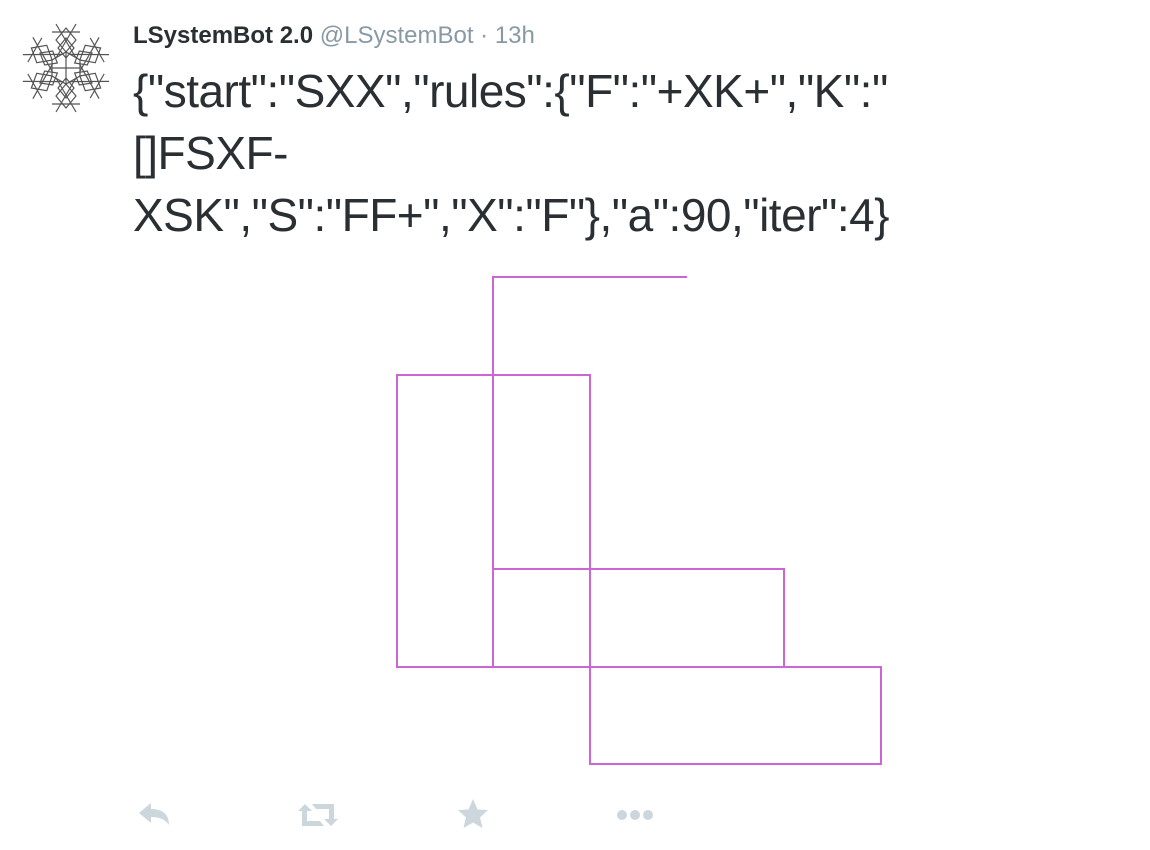  What do you see at coordinates (433, 815) in the screenshot?
I see `tweet-actions` at bounding box center [433, 815].